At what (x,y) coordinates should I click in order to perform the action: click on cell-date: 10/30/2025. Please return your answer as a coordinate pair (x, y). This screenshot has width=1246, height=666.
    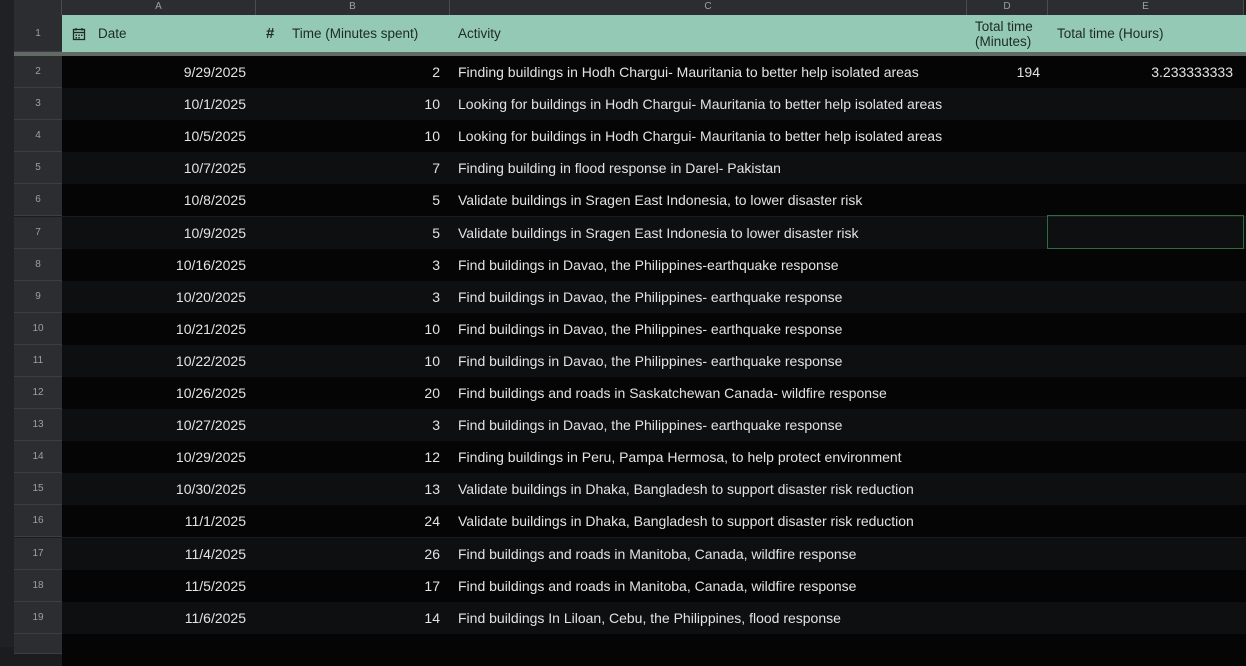
    Looking at the image, I should click on (154, 489).